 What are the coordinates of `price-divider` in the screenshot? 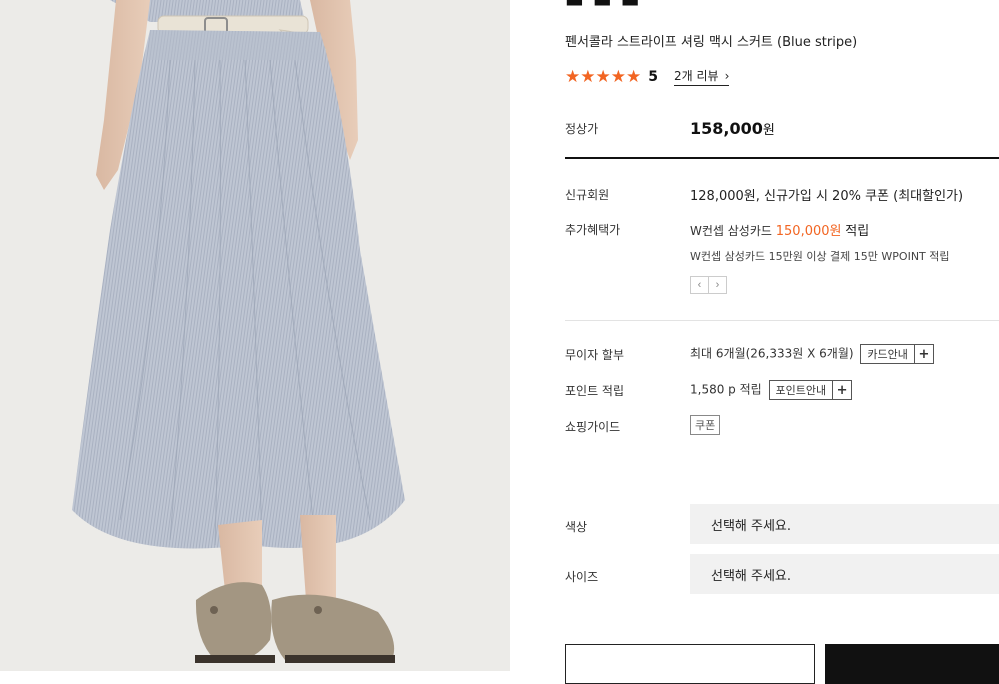 It's located at (782, 158).